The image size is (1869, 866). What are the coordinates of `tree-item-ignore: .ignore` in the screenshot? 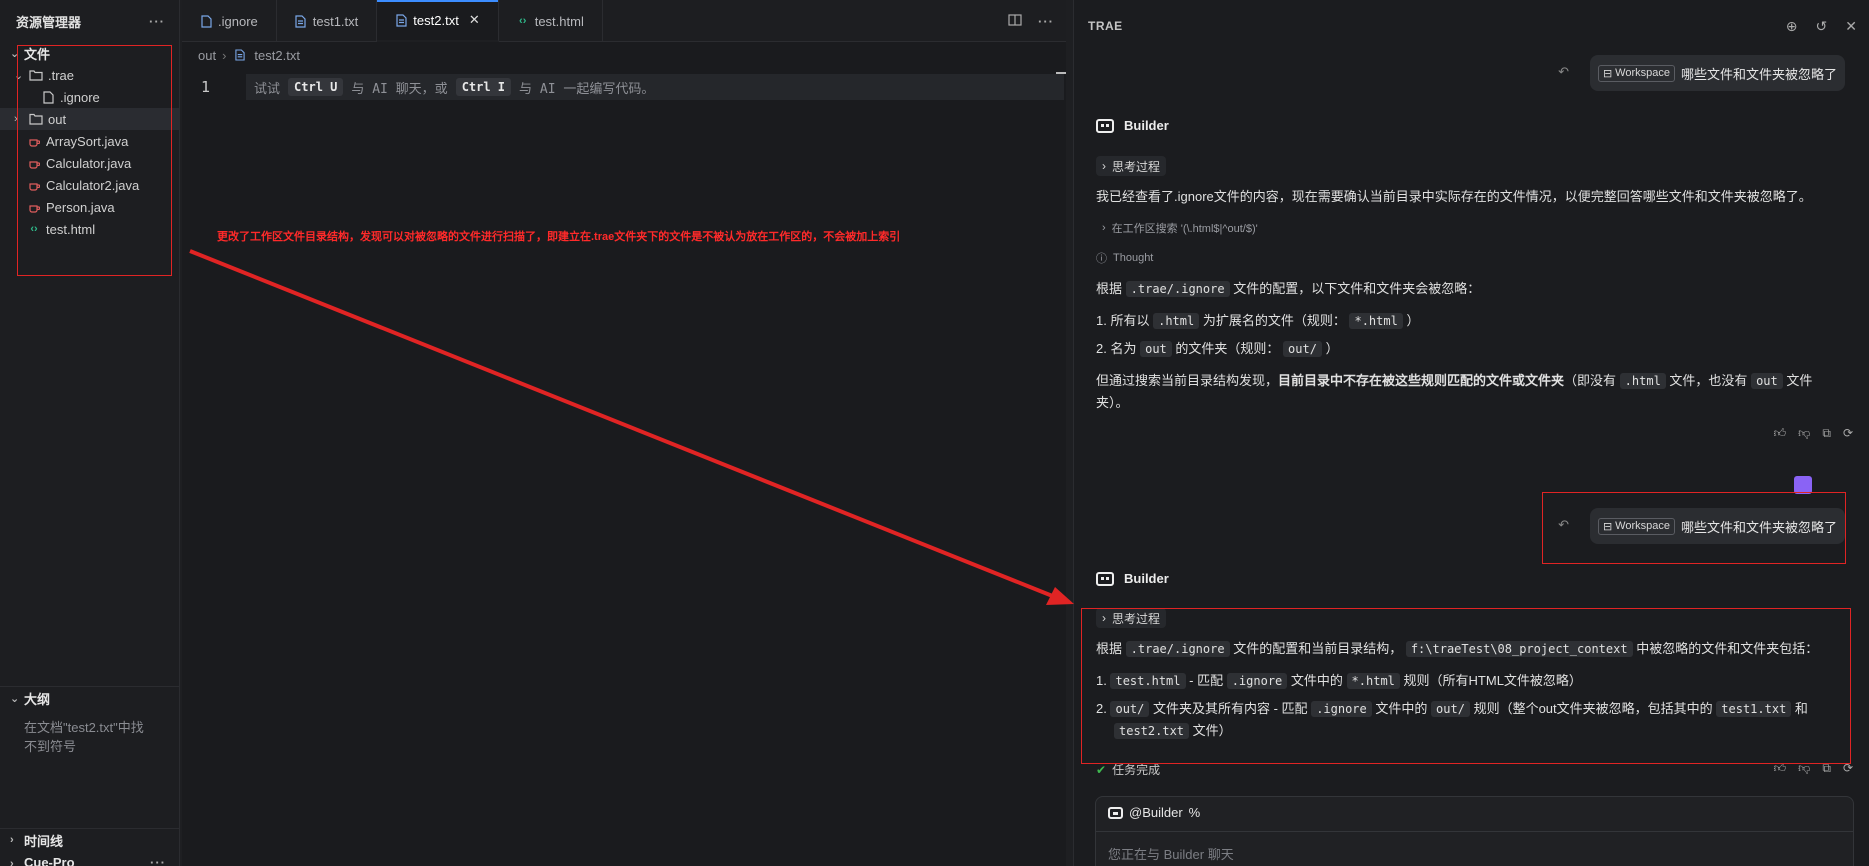 It's located at (89, 97).